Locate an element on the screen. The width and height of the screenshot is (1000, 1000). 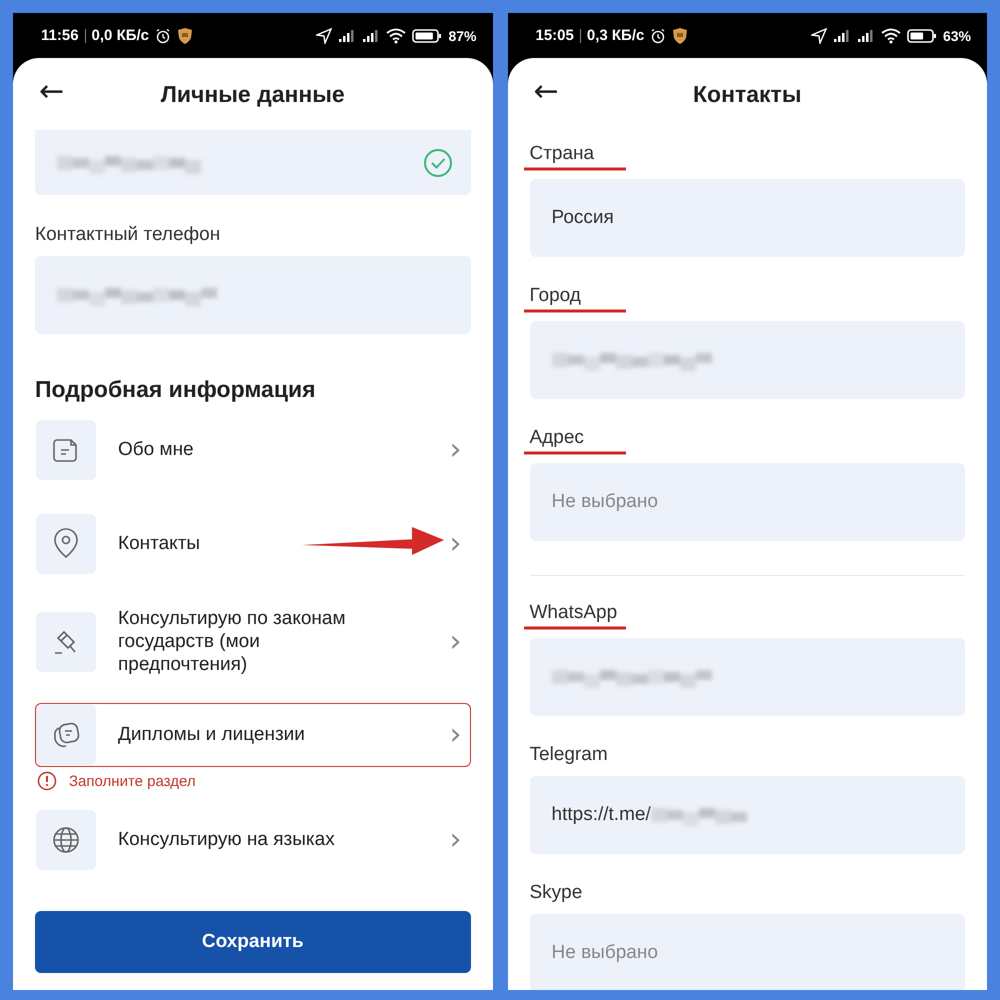
section-title: Подробная информация is located at coordinates (176, 389).